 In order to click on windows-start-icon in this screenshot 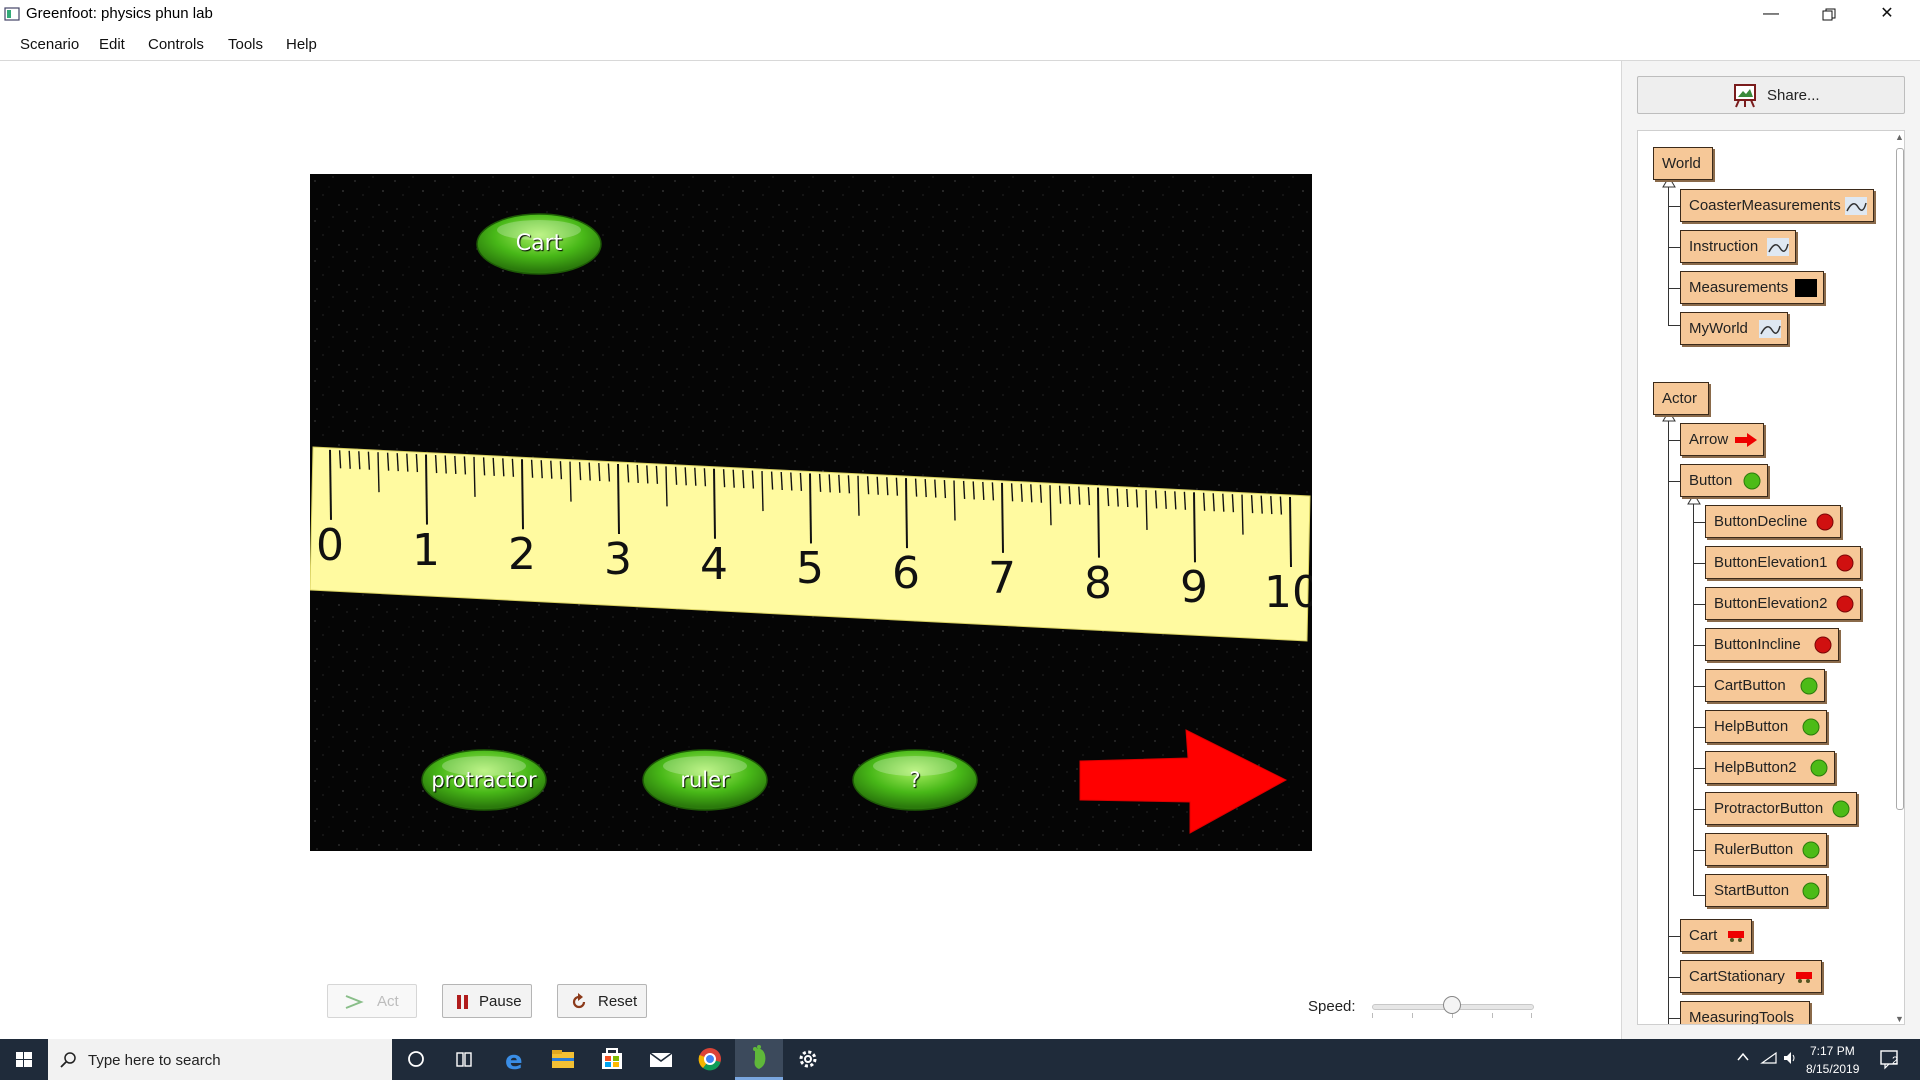, I will do `click(24, 1059)`.